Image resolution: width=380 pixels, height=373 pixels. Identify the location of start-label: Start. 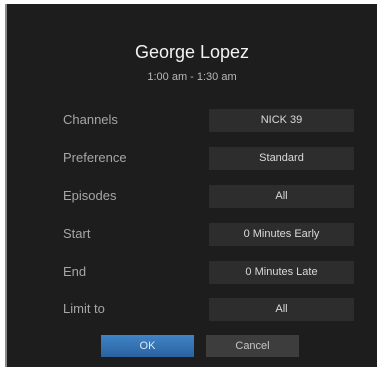
(77, 233).